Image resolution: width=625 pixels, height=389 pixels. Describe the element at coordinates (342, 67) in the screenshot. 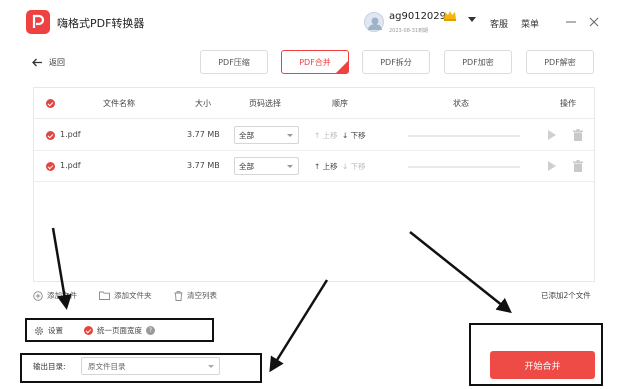

I see `active-corner-marker` at that location.